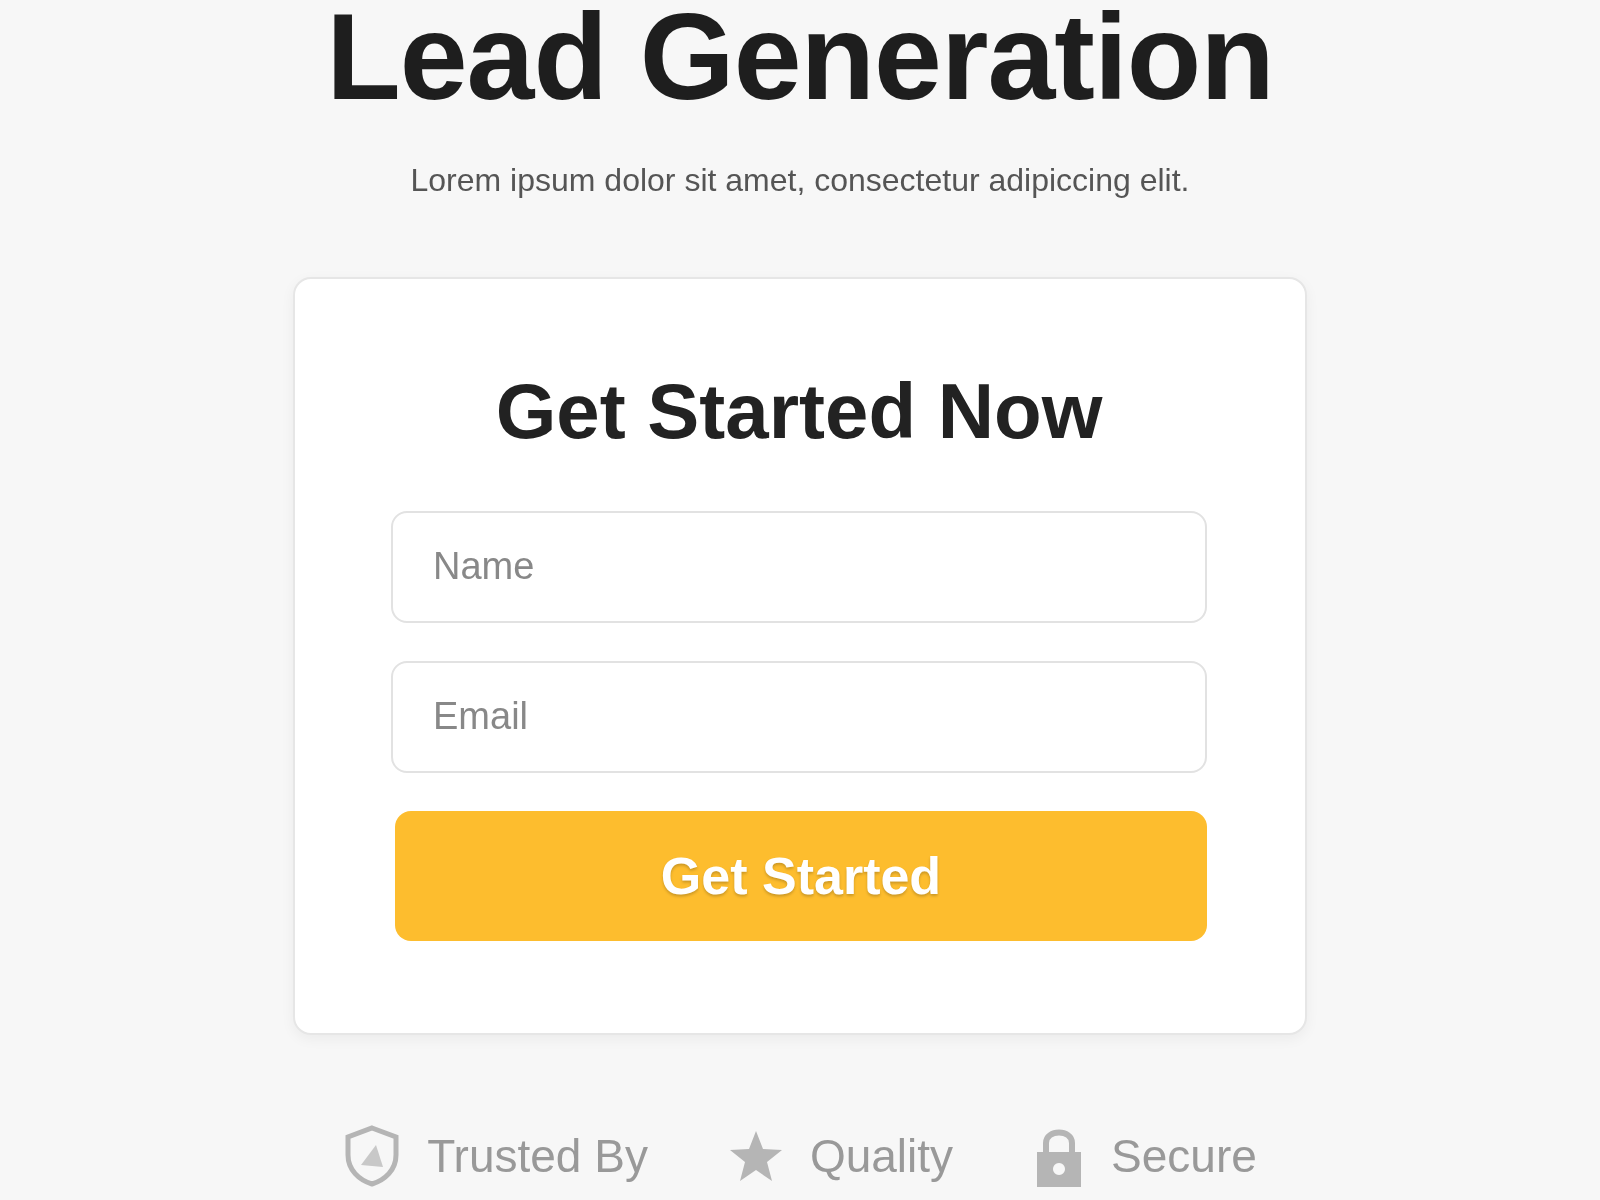  What do you see at coordinates (537, 1155) in the screenshot?
I see `badge-label: Trusted By` at bounding box center [537, 1155].